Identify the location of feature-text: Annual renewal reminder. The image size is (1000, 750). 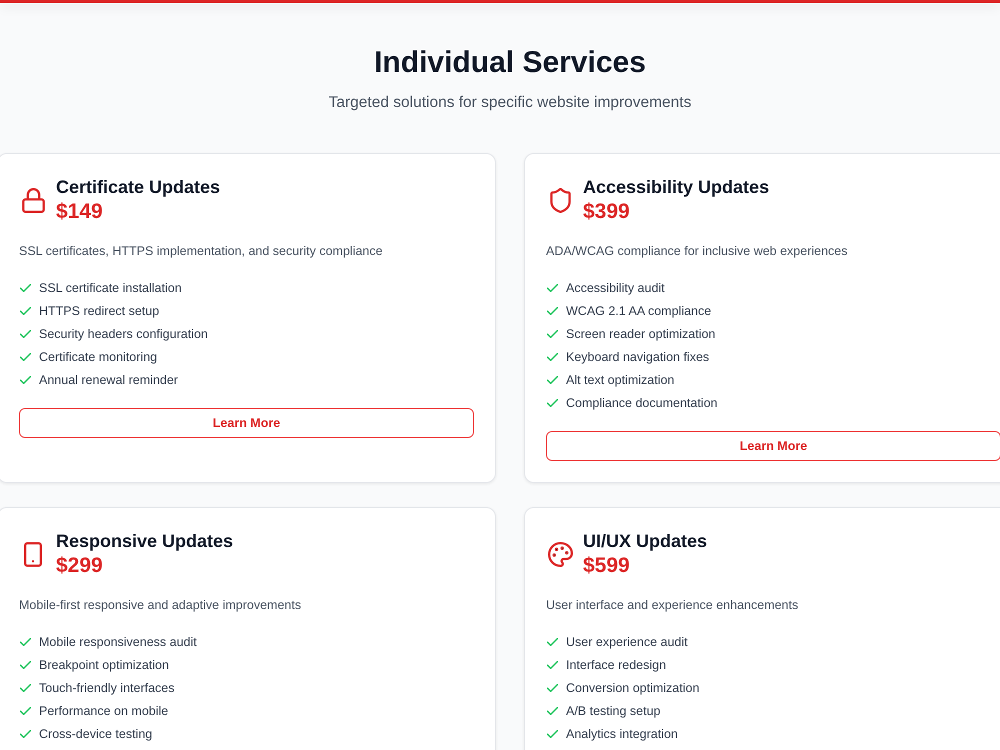
(108, 380).